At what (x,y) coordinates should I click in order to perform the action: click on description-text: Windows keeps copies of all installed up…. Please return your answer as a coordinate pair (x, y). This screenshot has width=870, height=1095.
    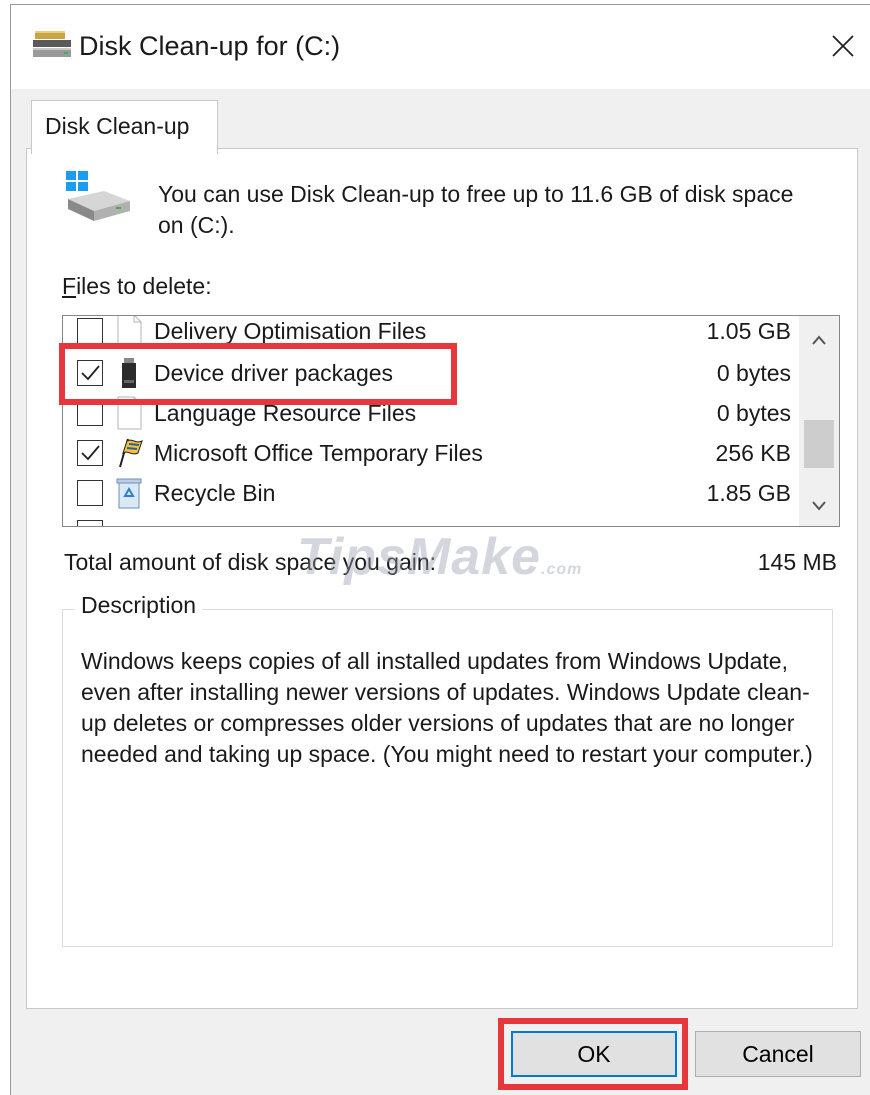
    Looking at the image, I should click on (447, 707).